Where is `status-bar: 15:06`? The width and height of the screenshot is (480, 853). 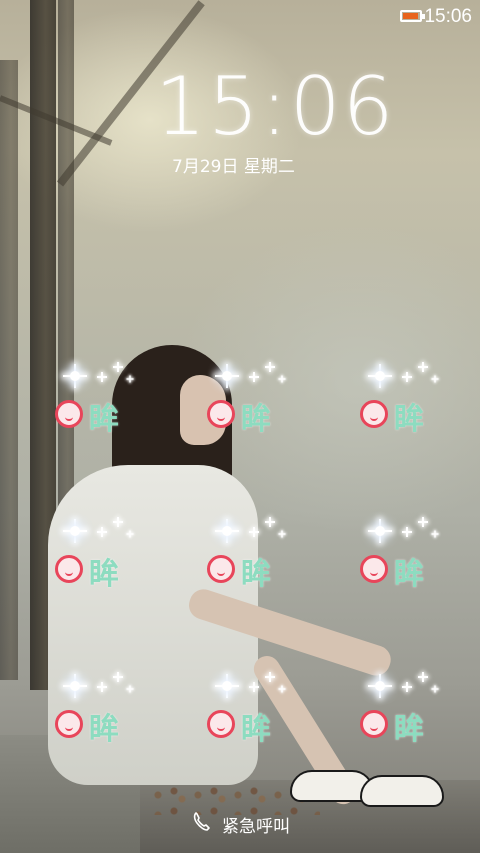
status-bar: 15:06 is located at coordinates (240, 17).